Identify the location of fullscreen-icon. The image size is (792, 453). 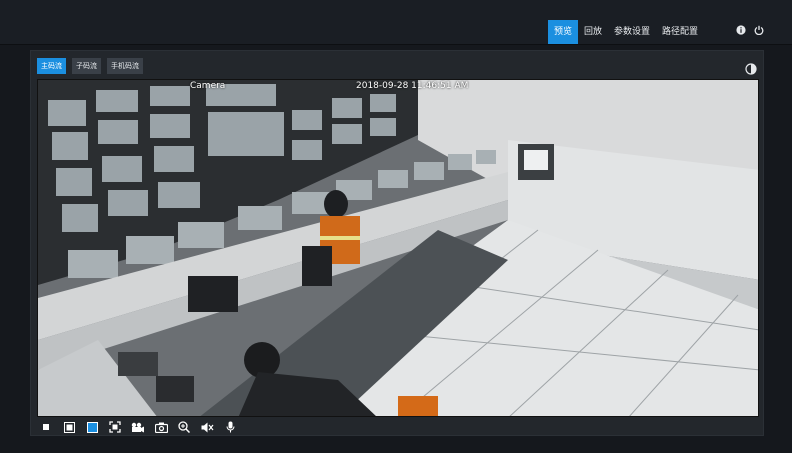
(115, 427).